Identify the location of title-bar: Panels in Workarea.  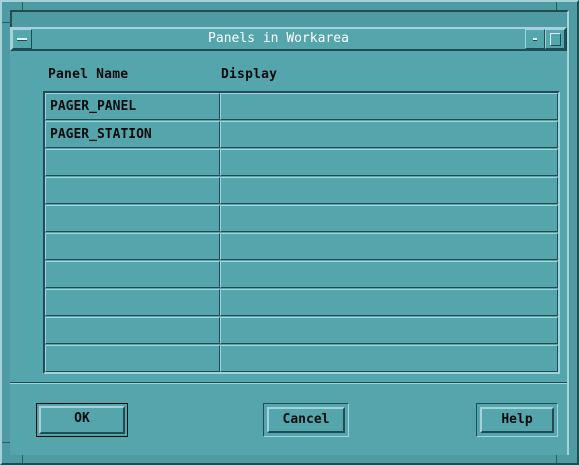
(288, 39).